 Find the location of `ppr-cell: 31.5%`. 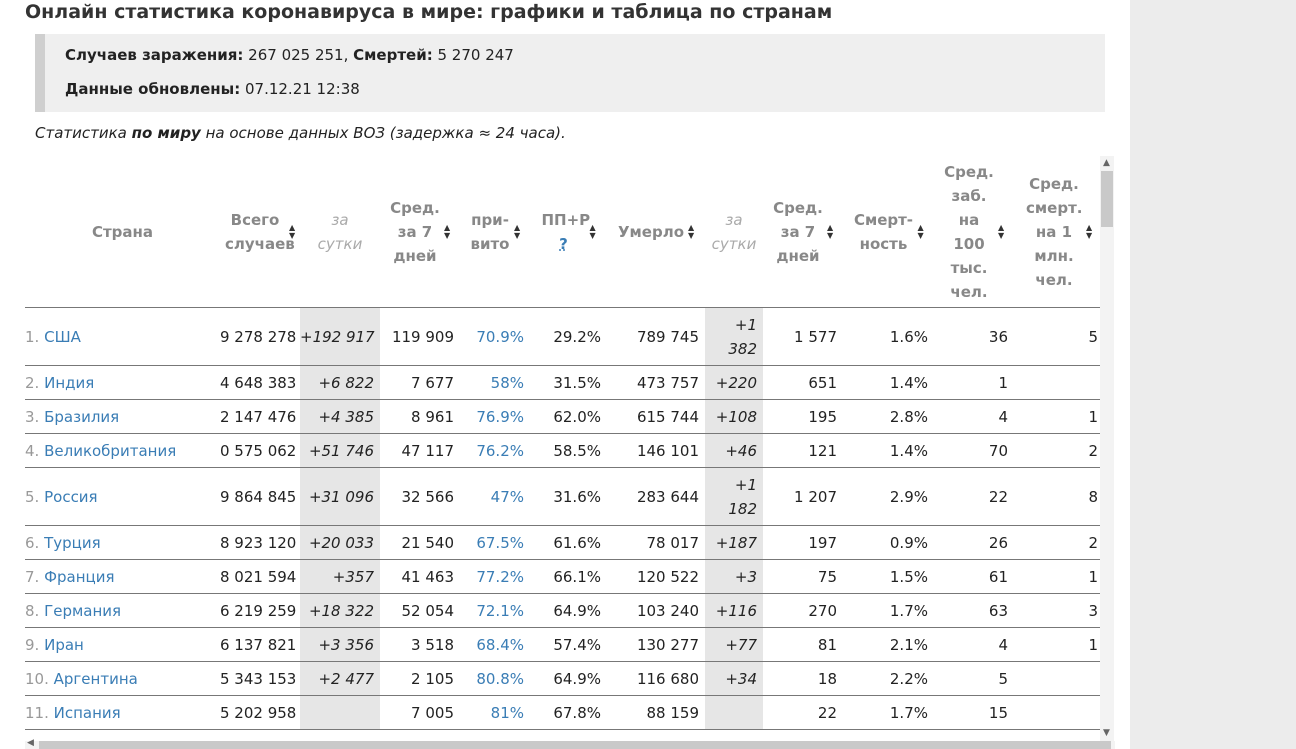

ppr-cell: 31.5% is located at coordinates (568, 382).